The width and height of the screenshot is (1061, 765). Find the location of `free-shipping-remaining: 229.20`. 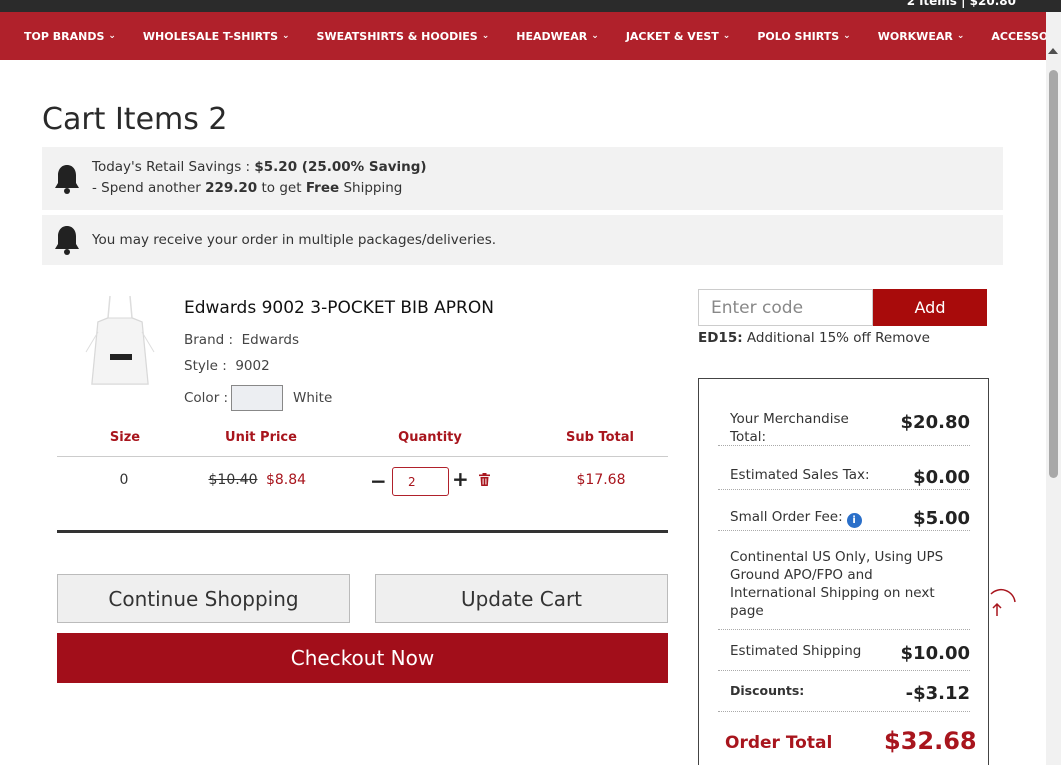

free-shipping-remaining: 229.20 is located at coordinates (231, 188).